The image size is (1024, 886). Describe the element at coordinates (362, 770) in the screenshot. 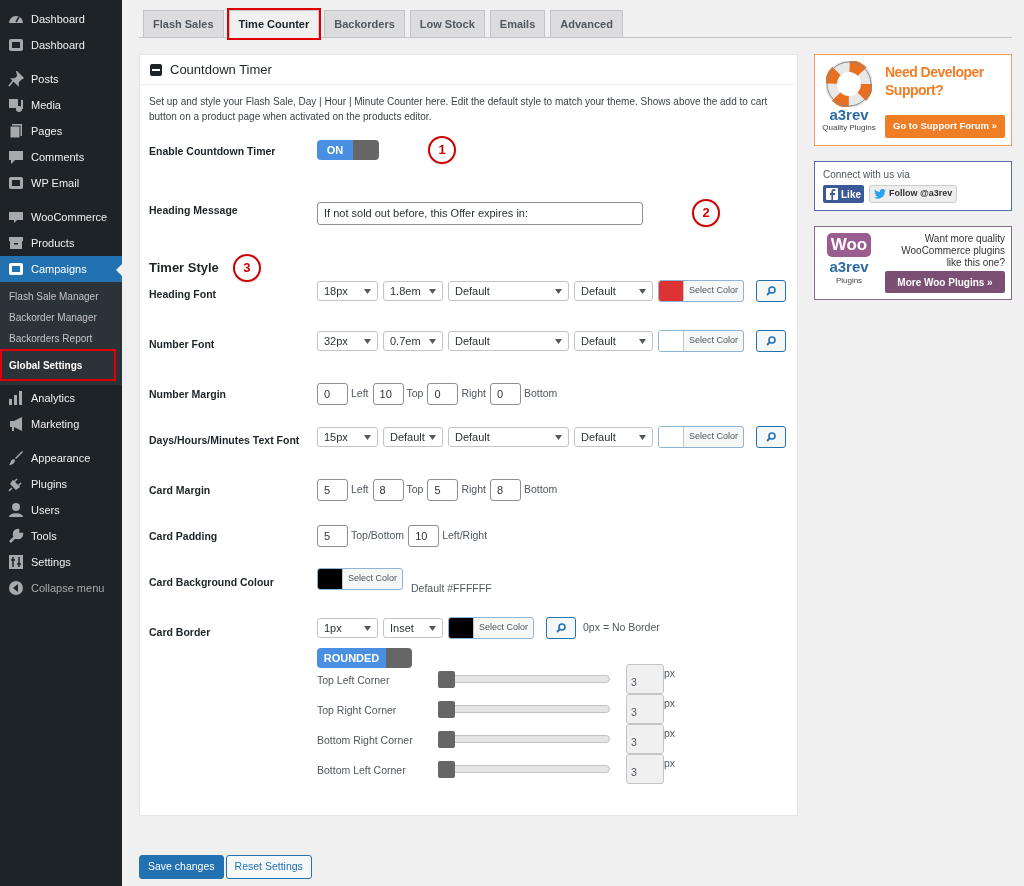

I see `corner-label: Bottom Left Corner` at that location.